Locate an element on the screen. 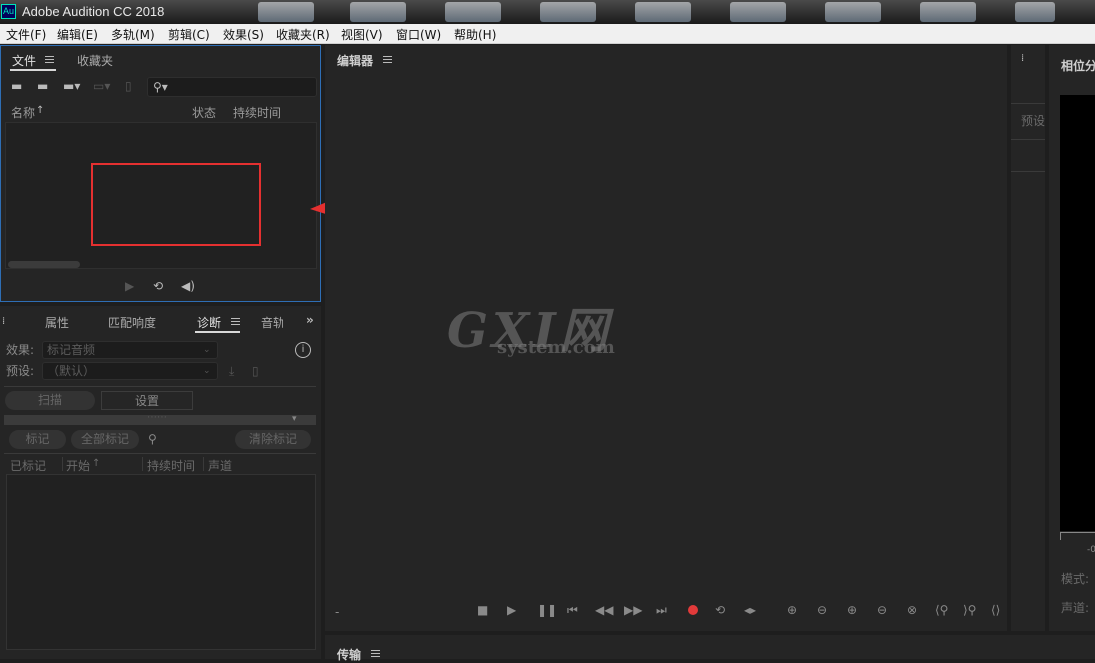 Image resolution: width=1095 pixels, height=663 pixels. zoom-in-time-icon: ⊕ is located at coordinates (852, 610).